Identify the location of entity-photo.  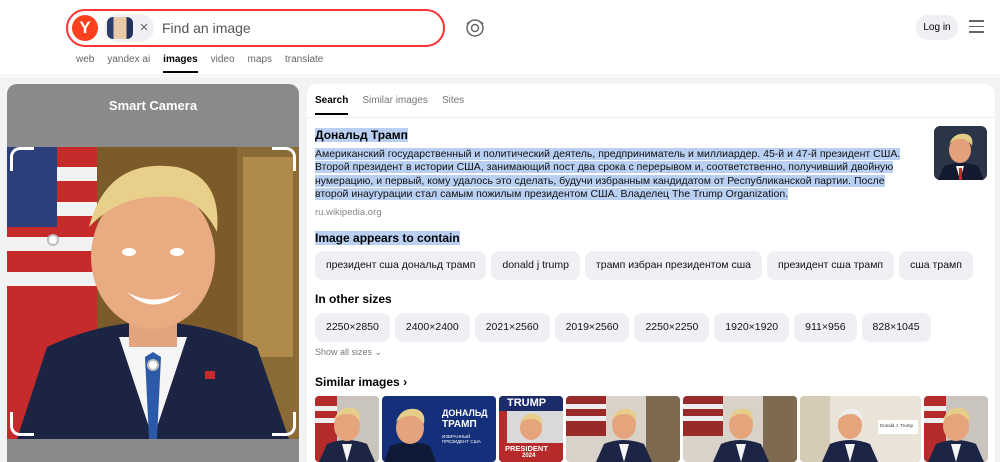
(960, 153).